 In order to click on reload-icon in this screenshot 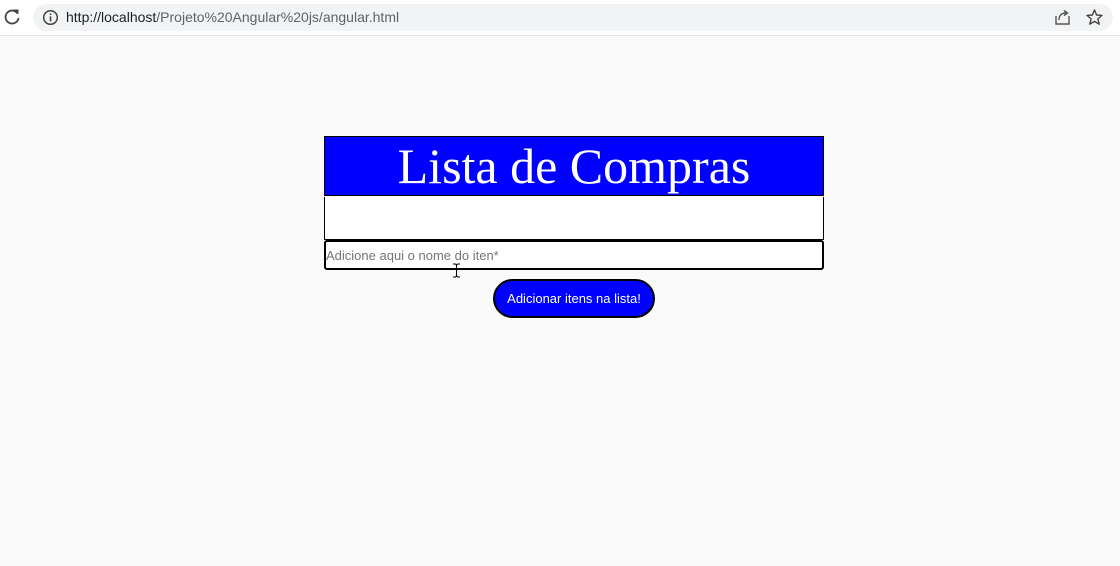, I will do `click(12, 17)`.